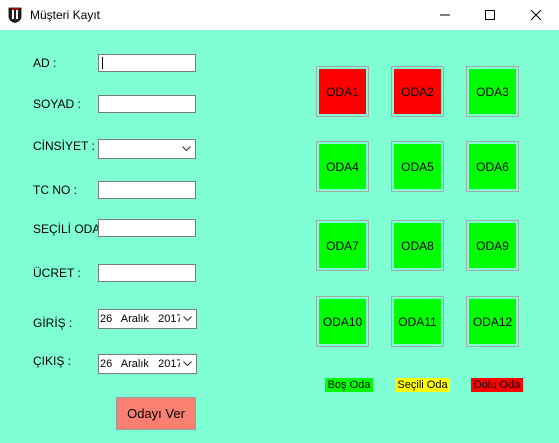  I want to click on room-label: ODA11, so click(417, 321).